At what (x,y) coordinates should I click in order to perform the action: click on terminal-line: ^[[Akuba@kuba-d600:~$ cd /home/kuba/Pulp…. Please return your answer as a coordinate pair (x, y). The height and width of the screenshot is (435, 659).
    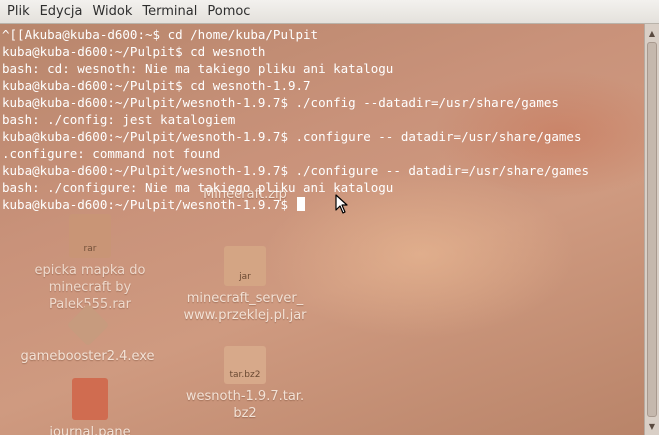
    Looking at the image, I should click on (160, 34).